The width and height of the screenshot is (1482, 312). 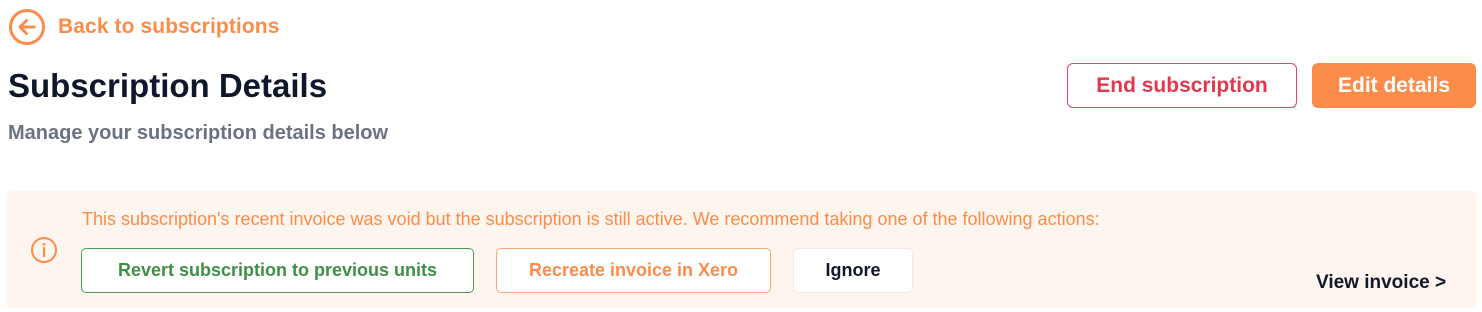 I want to click on back-link-label: Back to subscriptions, so click(x=169, y=26).